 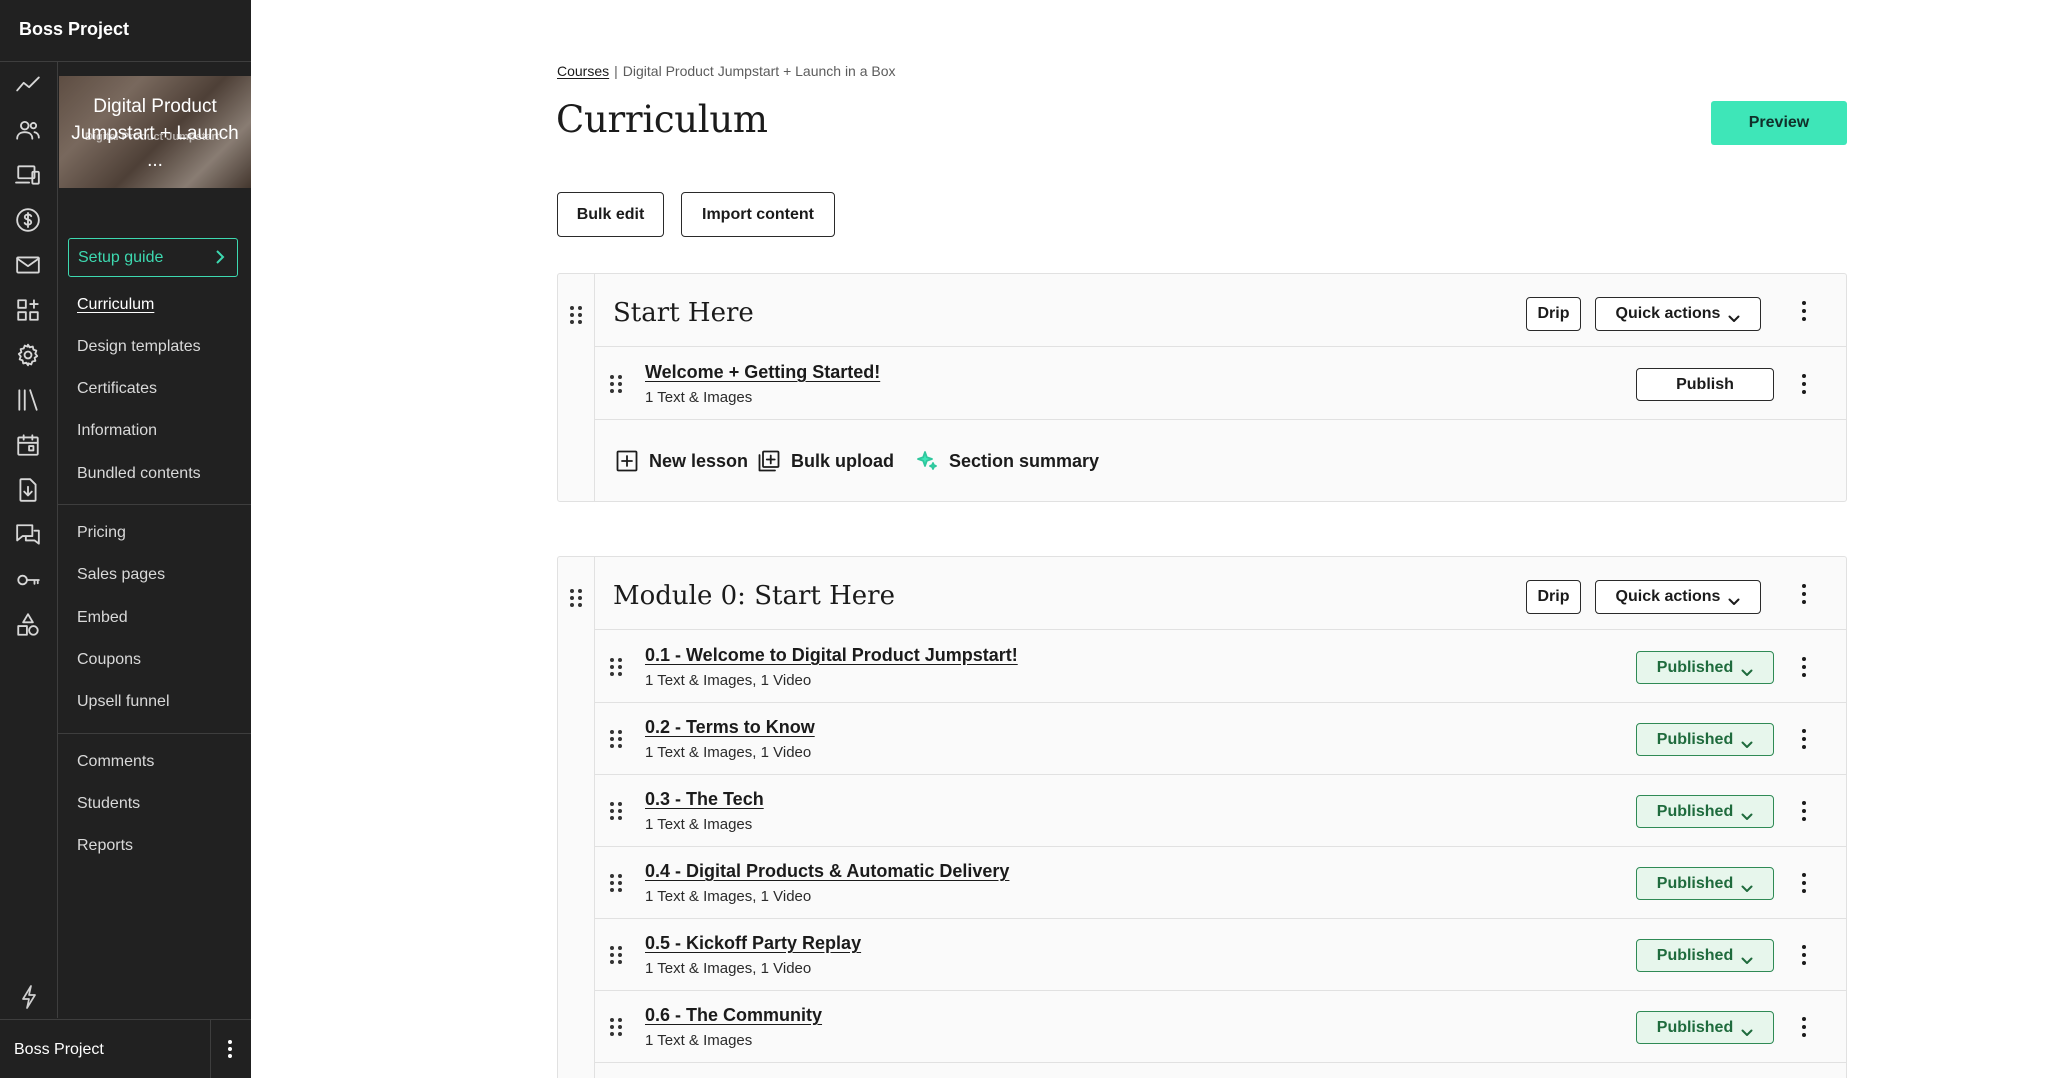 I want to click on nav-pricing: Pricing, so click(x=101, y=533).